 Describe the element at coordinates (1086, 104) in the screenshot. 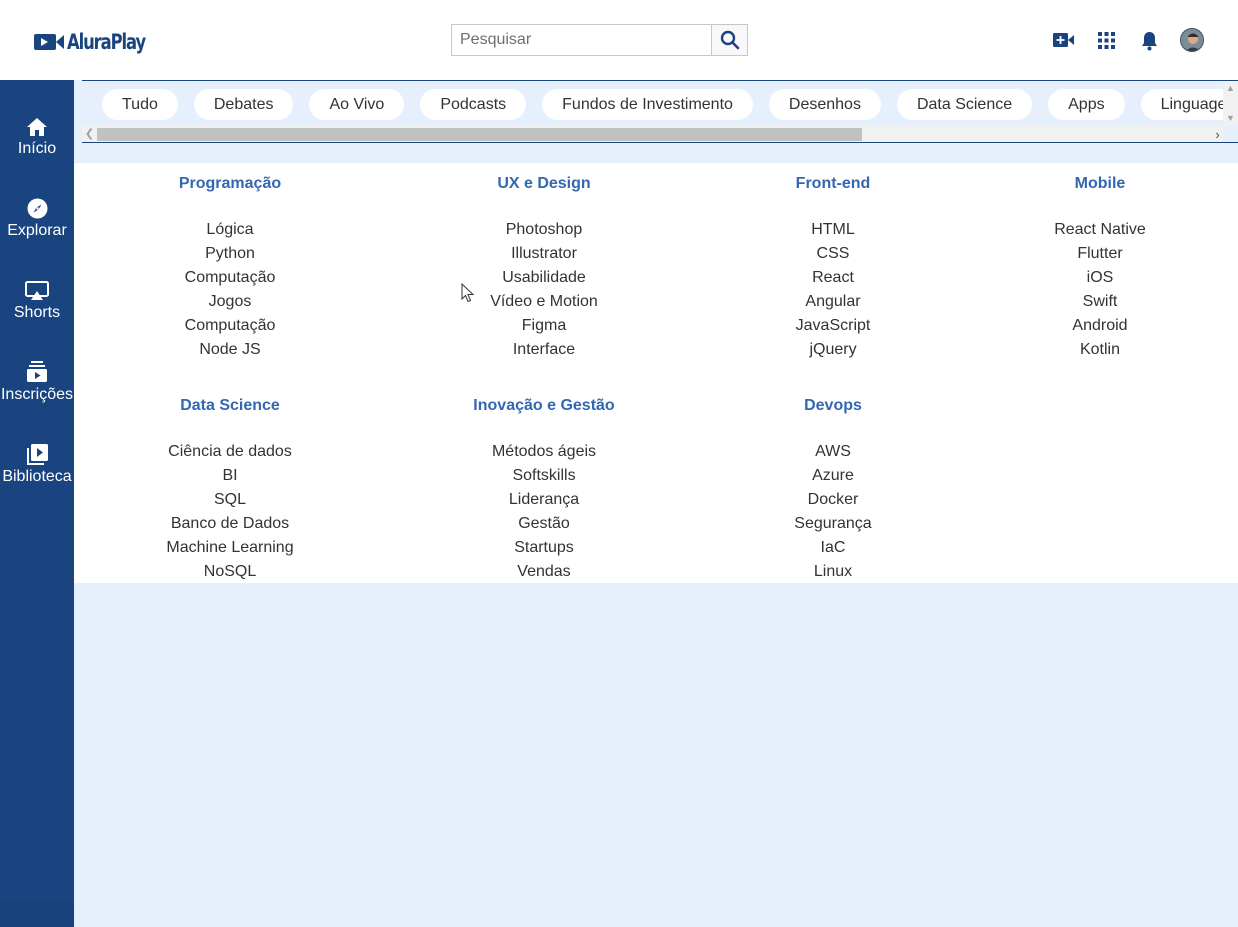

I see `chip-apps: Apps` at that location.